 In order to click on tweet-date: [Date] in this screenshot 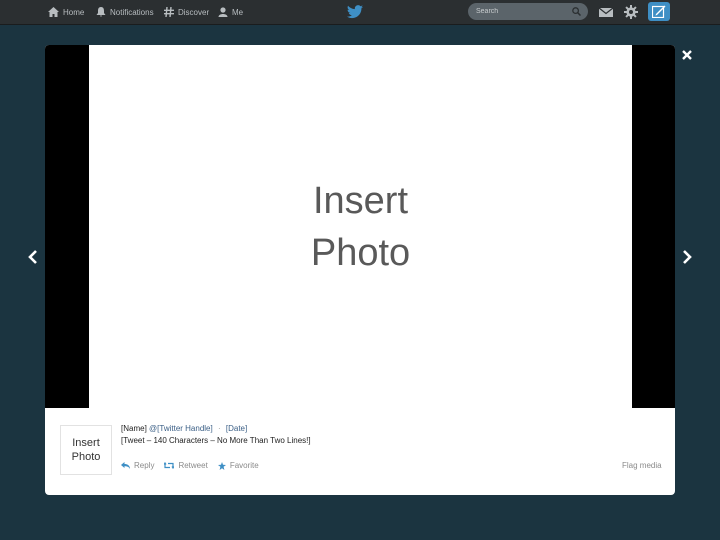, I will do `click(236, 428)`.